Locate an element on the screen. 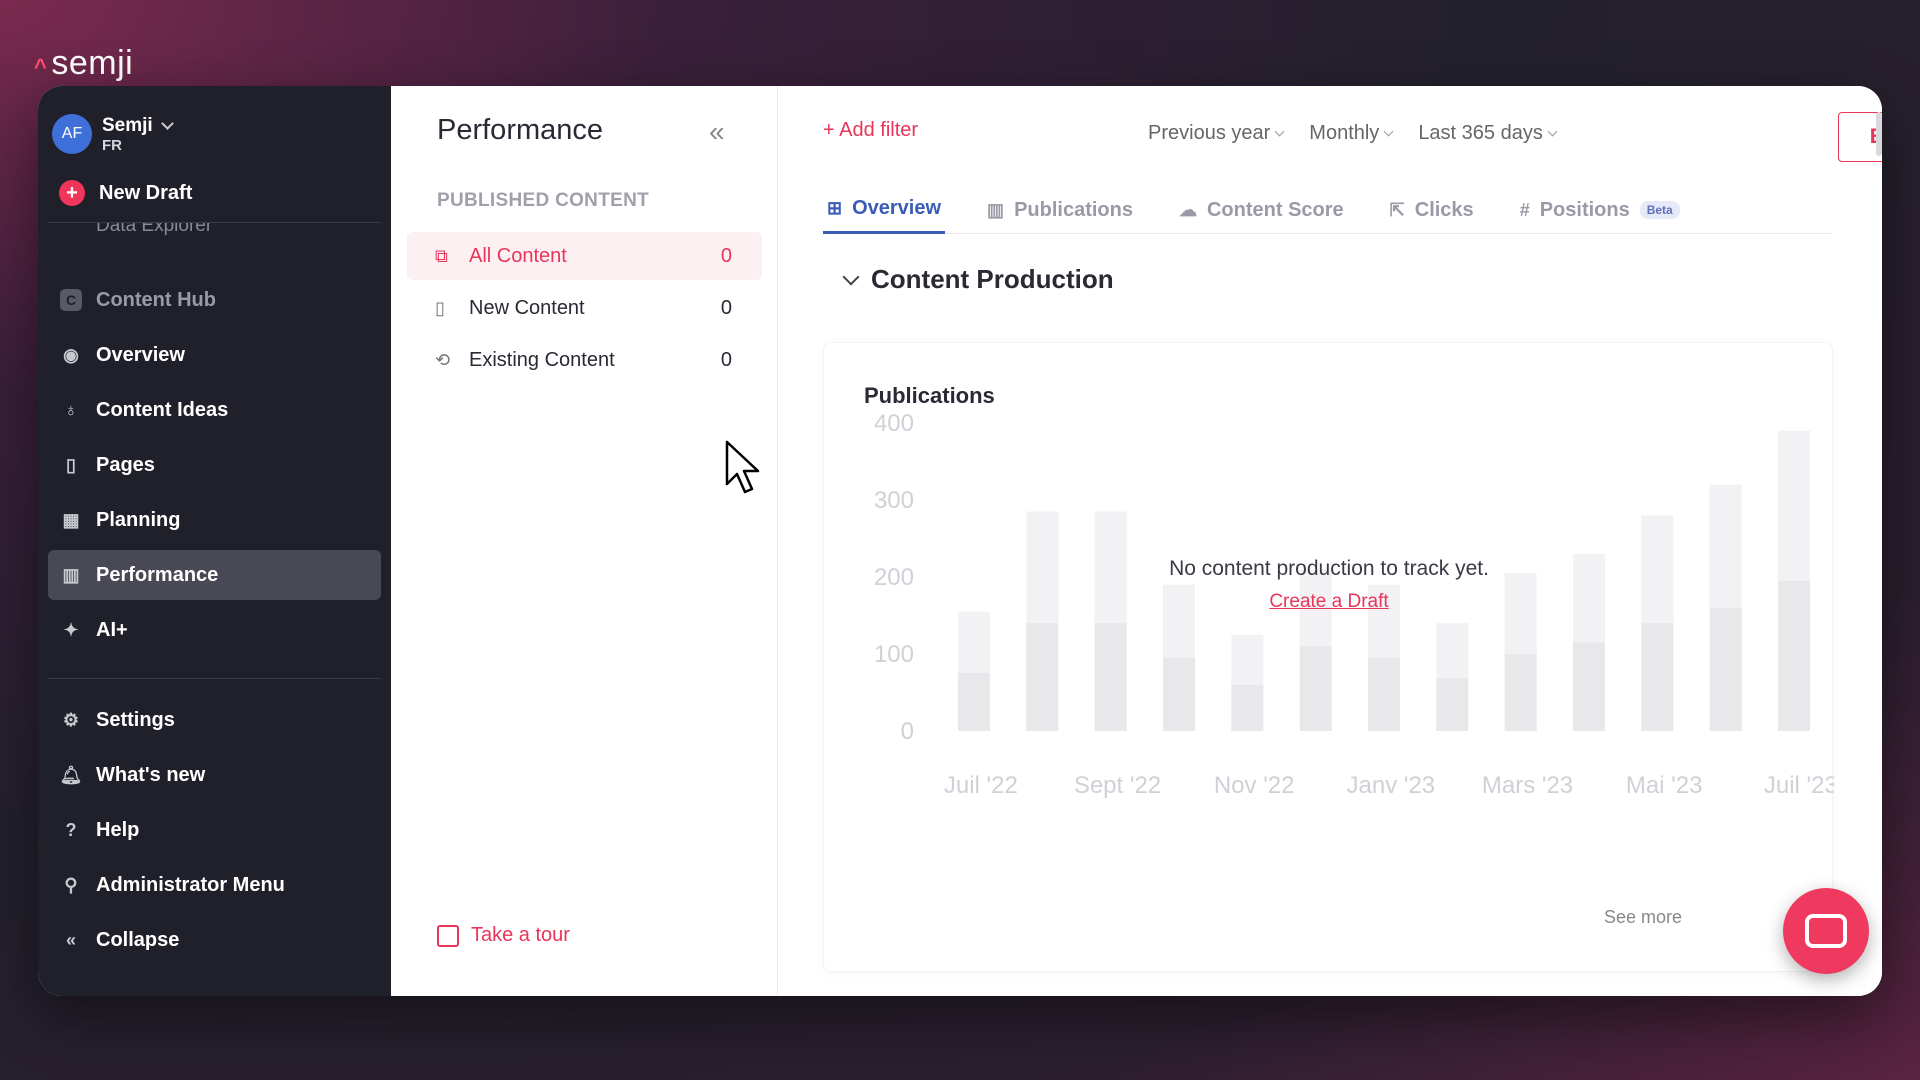 The image size is (1920, 1080). document-icon: ▯ is located at coordinates (440, 307).